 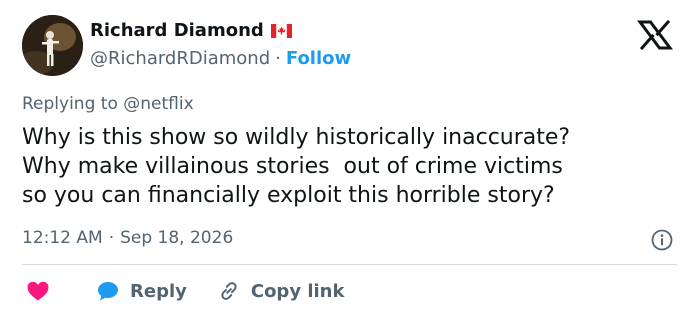 What do you see at coordinates (655, 35) in the screenshot?
I see `x-logo-icon` at bounding box center [655, 35].